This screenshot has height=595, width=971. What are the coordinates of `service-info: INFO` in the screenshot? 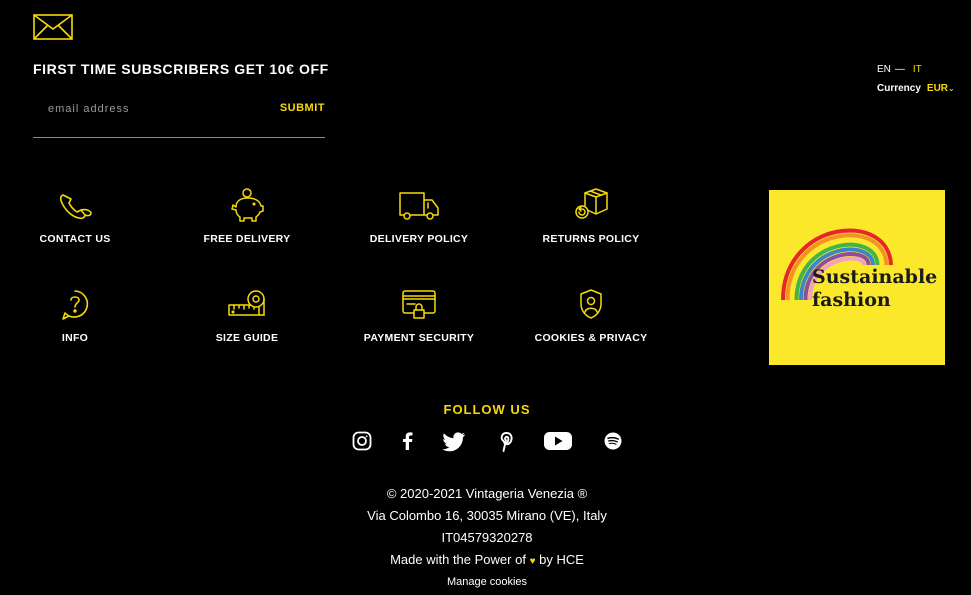 It's located at (77, 315).